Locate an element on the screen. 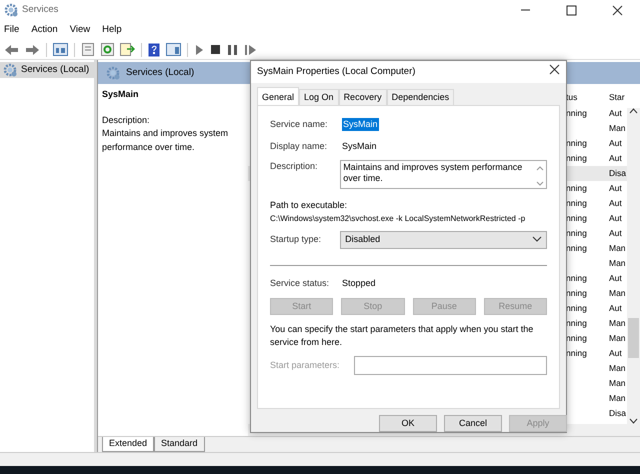 The height and width of the screenshot is (474, 640). back-arrow-icon is located at coordinates (11, 50).